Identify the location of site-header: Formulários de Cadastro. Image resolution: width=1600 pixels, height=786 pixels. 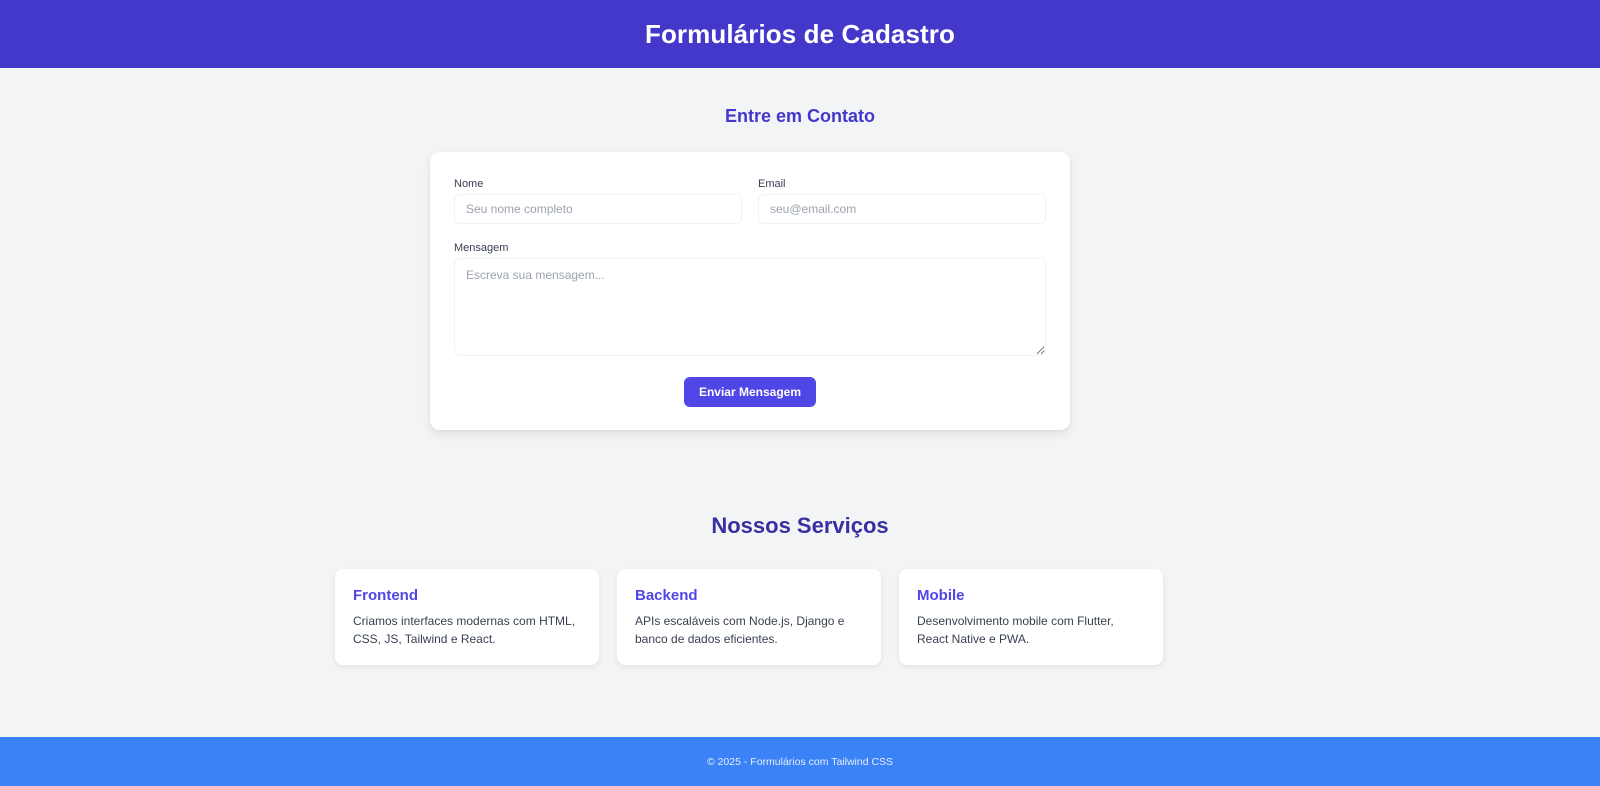
(800, 34).